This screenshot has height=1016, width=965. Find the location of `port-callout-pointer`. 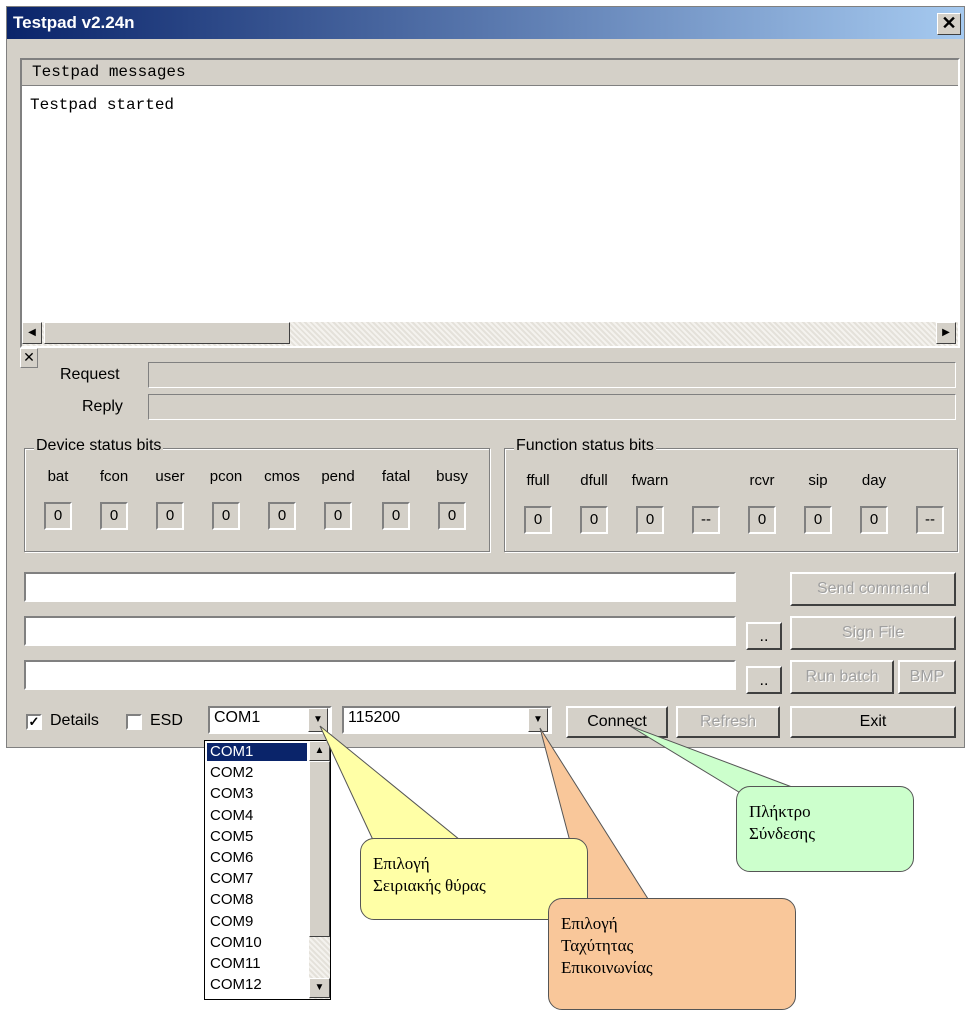

port-callout-pointer is located at coordinates (390, 790).